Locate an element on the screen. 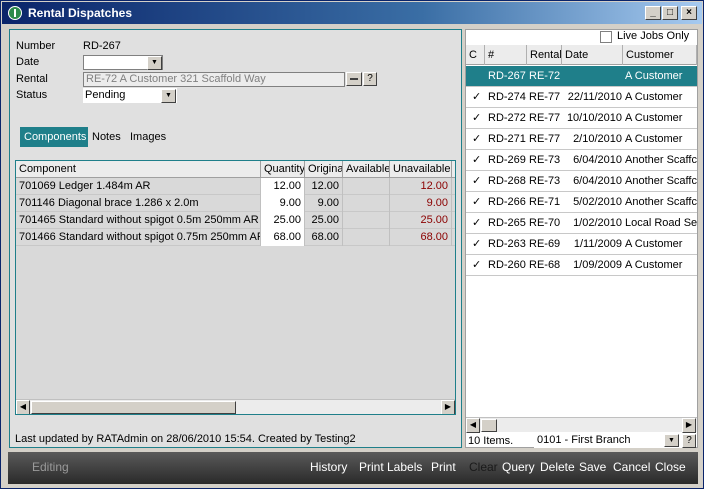  query-button: Query is located at coordinates (518, 467).